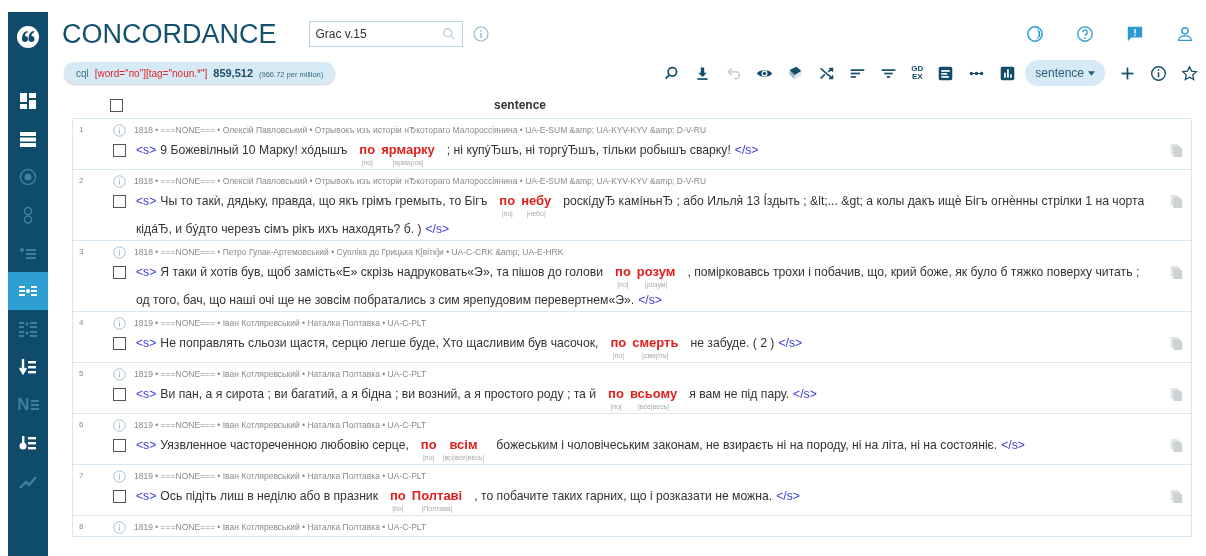  Describe the element at coordinates (169, 34) in the screenshot. I see `page-title: CONCORDANCE` at that location.